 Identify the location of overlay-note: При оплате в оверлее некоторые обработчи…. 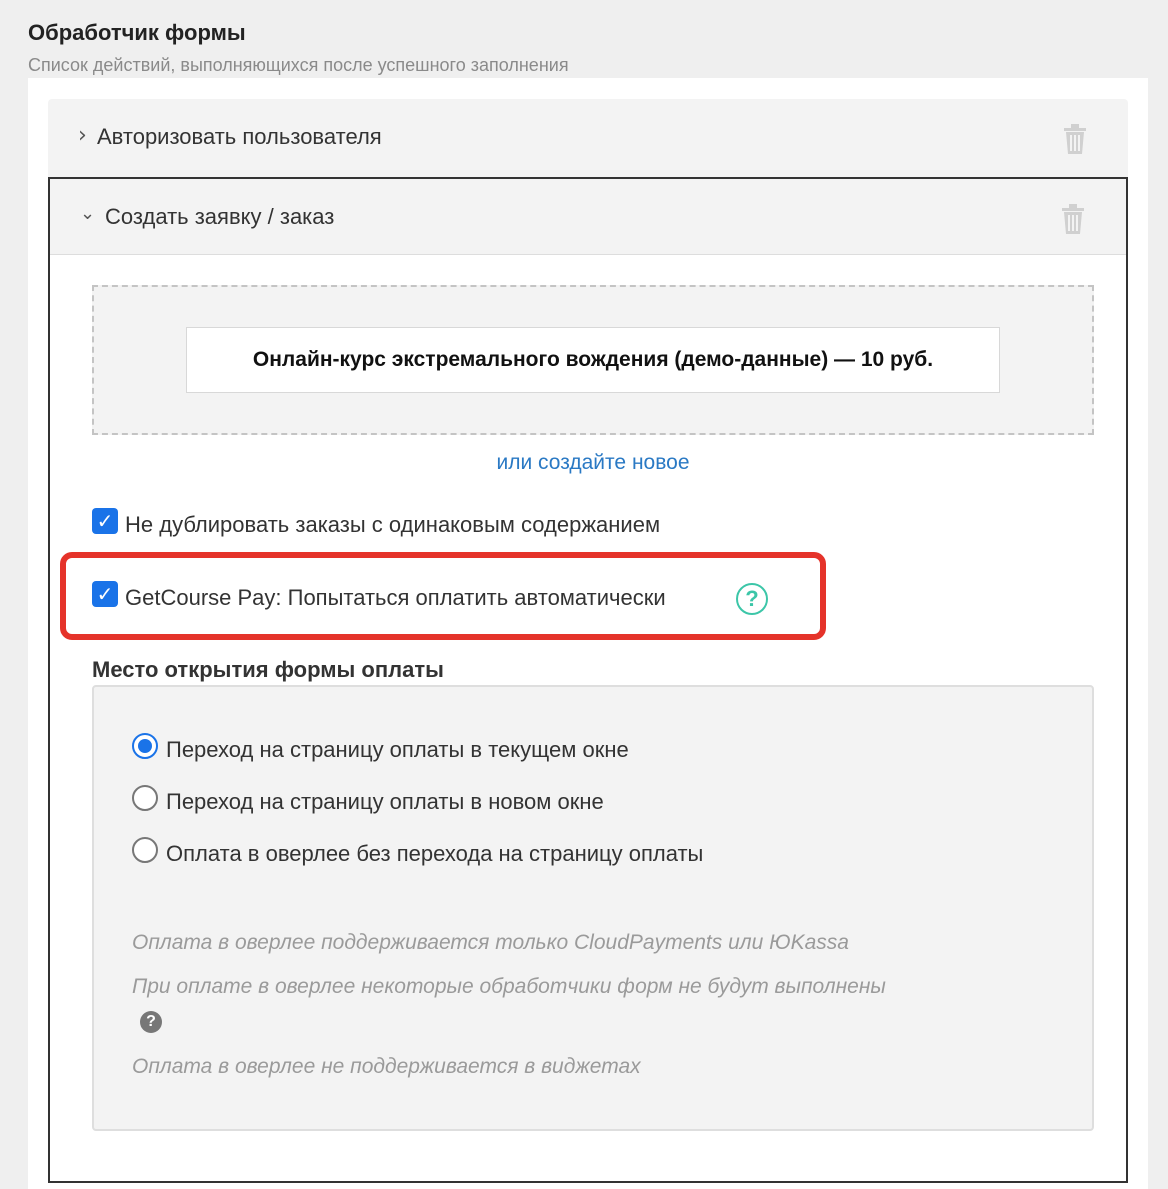
(512, 1004).